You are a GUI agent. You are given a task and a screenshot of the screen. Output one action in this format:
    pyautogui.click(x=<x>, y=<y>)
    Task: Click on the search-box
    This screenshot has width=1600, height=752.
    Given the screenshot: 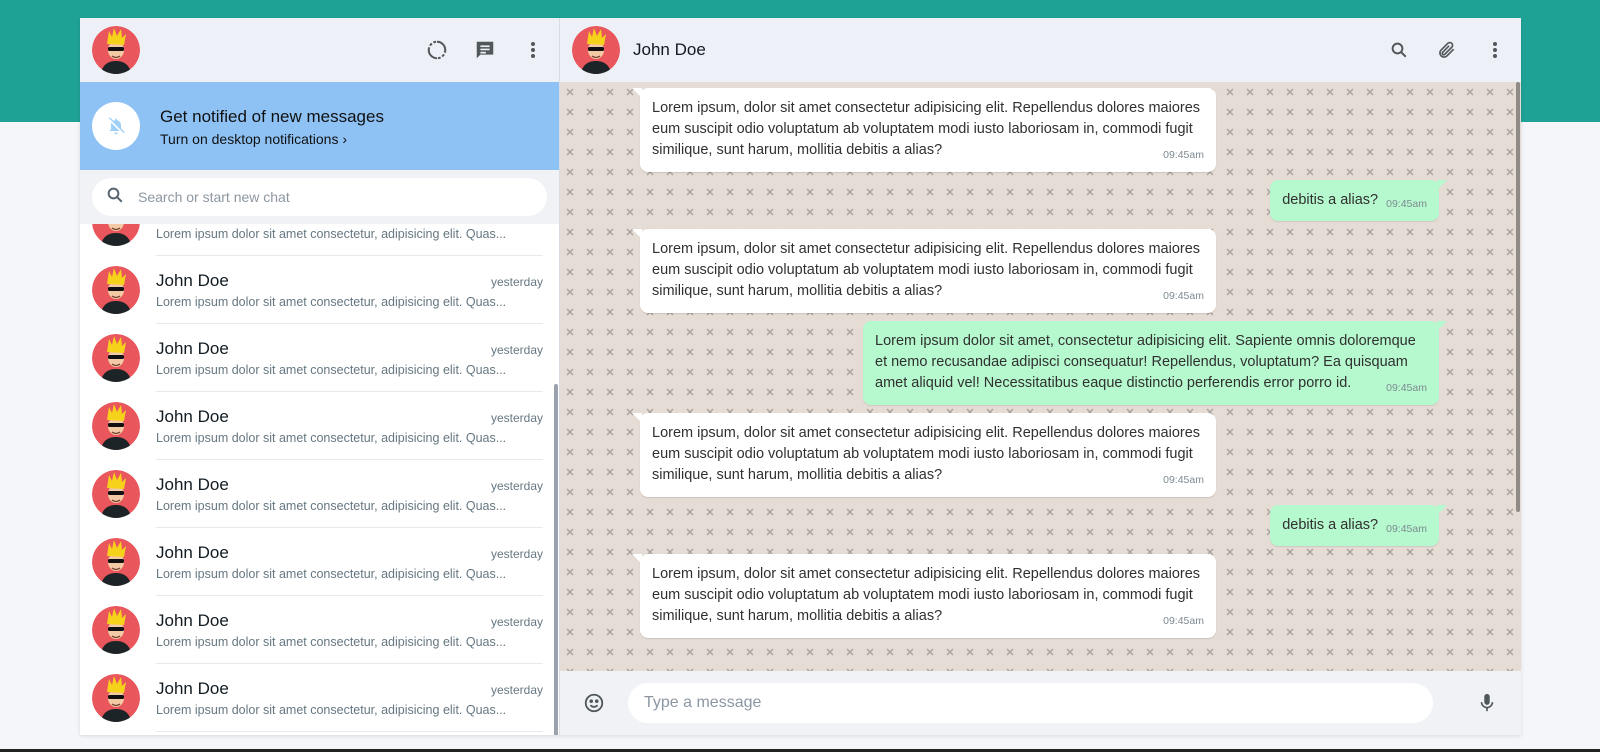 What is the action you would take?
    pyautogui.click(x=319, y=197)
    